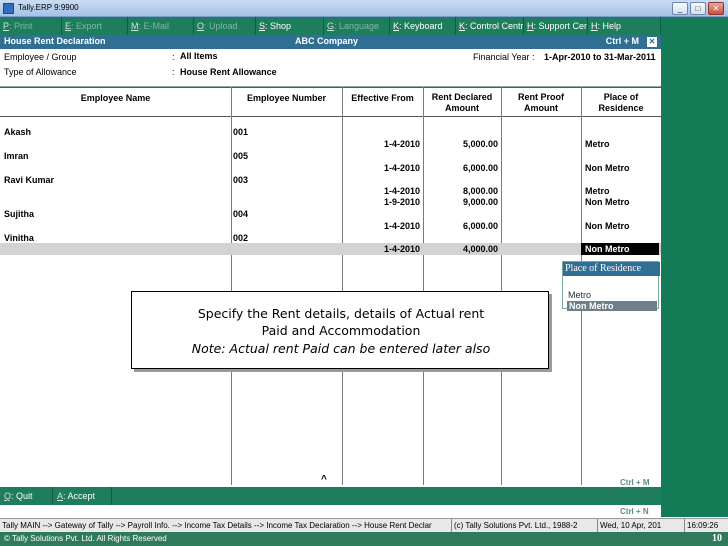 This screenshot has height=546, width=728. Describe the element at coordinates (560, 26) in the screenshot. I see `menu-label: : Support Centre` at that location.